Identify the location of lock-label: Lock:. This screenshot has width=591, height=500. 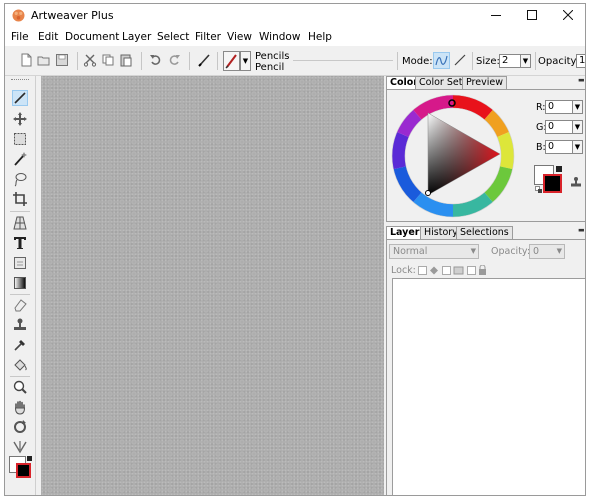
(403, 270).